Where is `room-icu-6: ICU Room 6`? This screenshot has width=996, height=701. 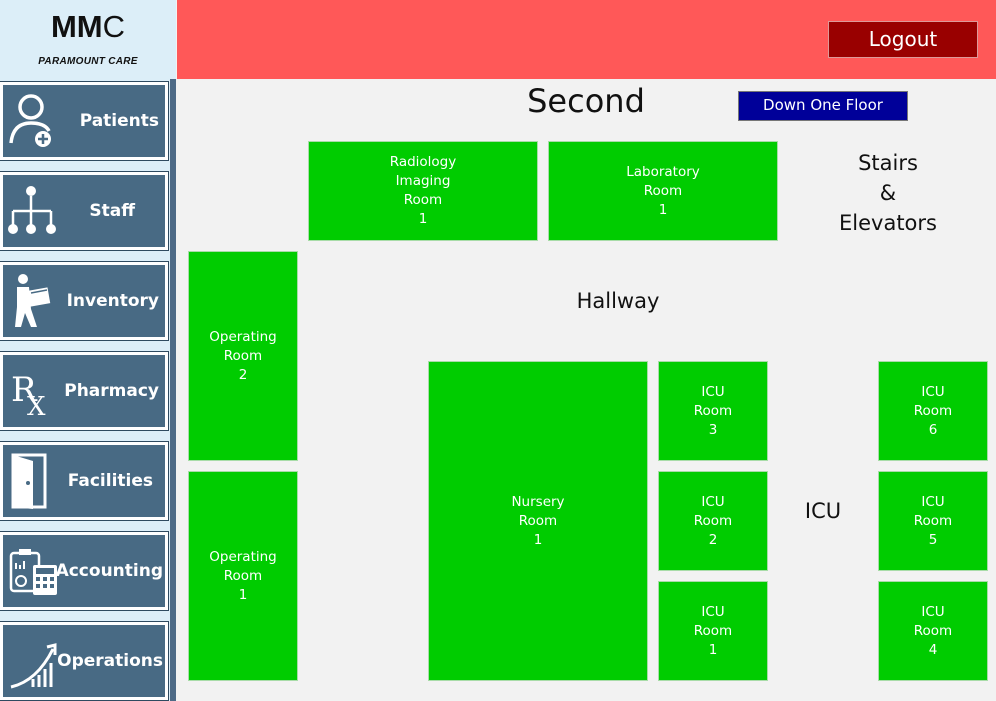 room-icu-6: ICU Room 6 is located at coordinates (933, 411).